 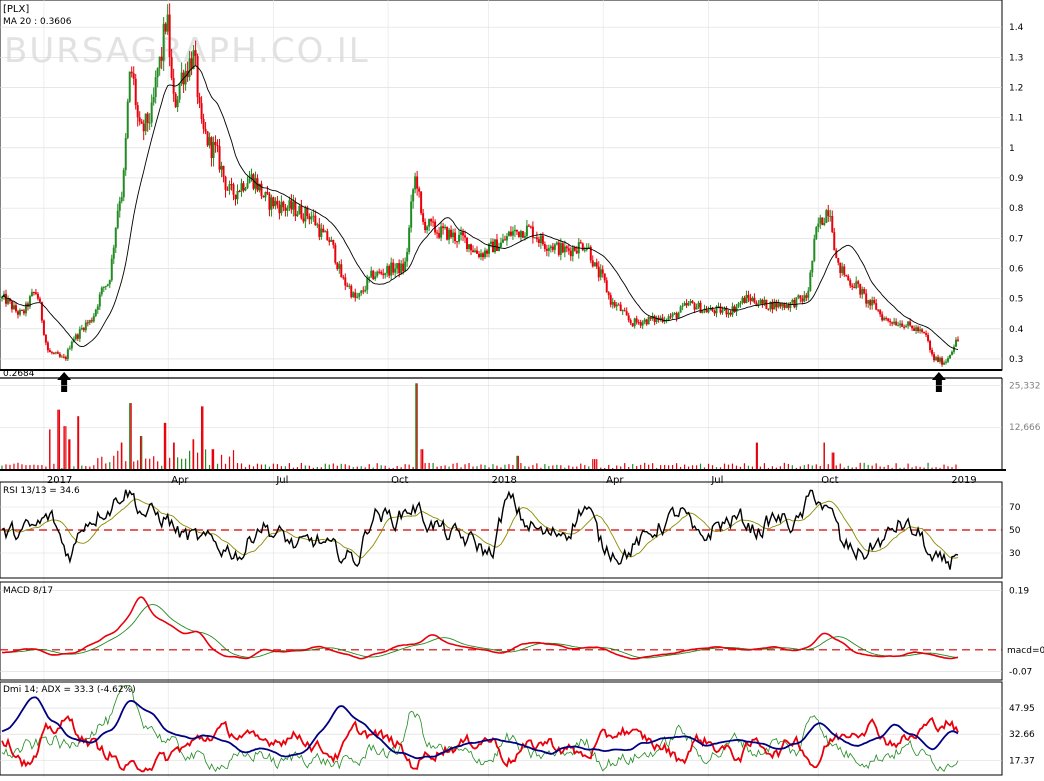 What do you see at coordinates (1015, 531) in the screenshot?
I see `rsi-yticks: 70 50 30` at bounding box center [1015, 531].